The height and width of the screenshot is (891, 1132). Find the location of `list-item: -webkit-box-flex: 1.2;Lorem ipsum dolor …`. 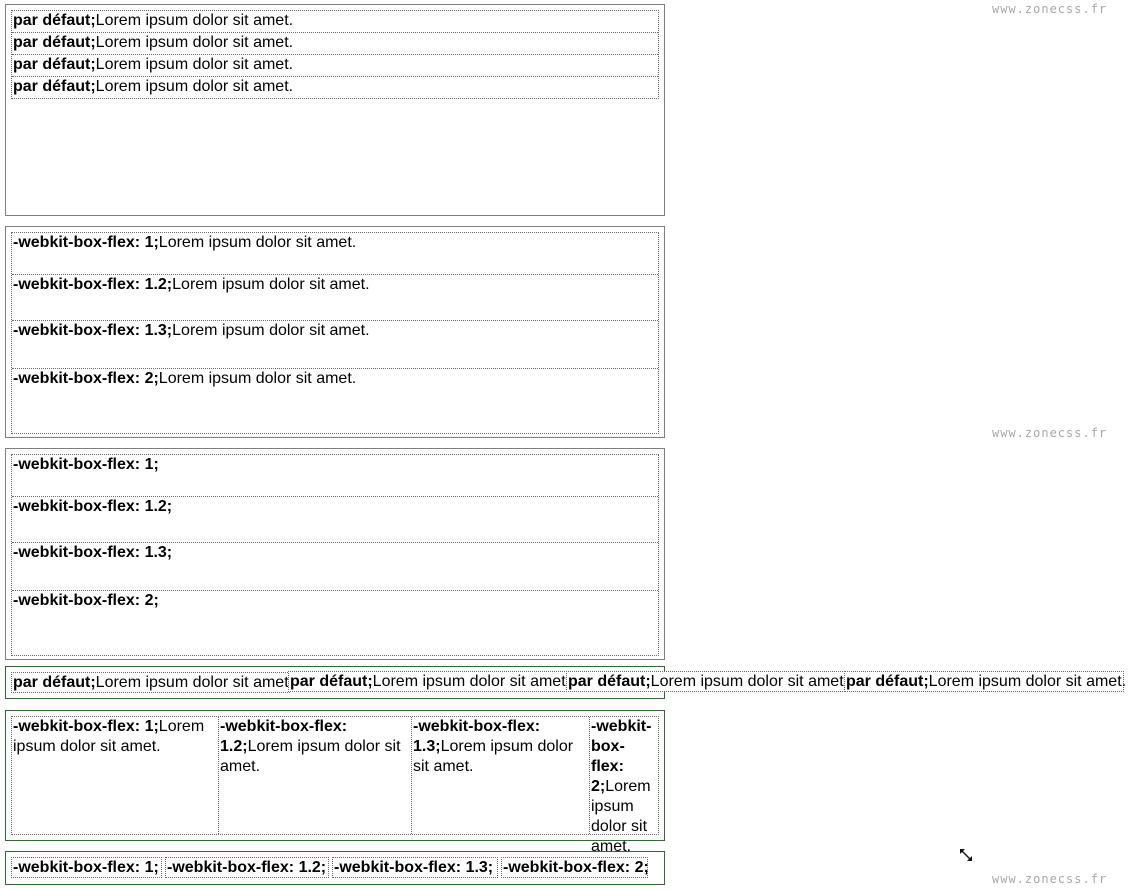

list-item: -webkit-box-flex: 1.2;Lorem ipsum dolor … is located at coordinates (335, 298).